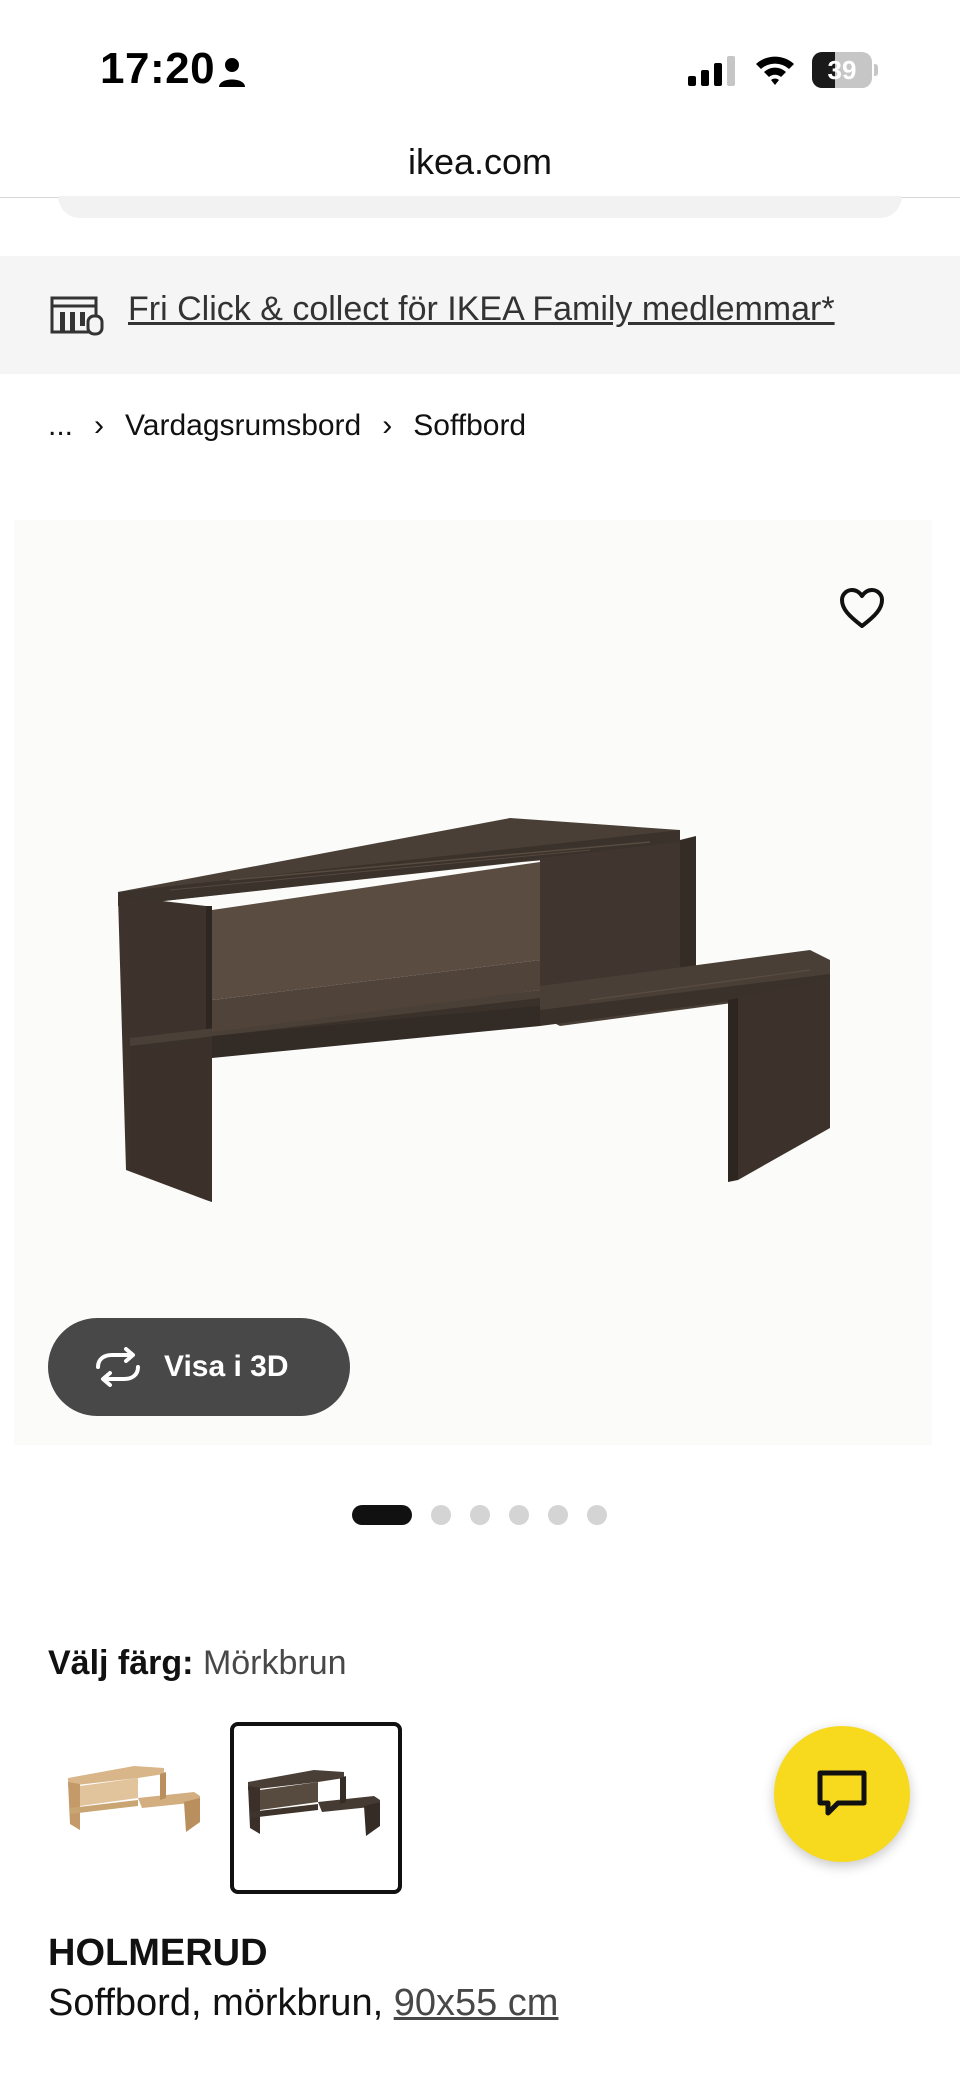 This screenshot has width=960, height=2081. I want to click on url-text: ikea.com, so click(480, 161).